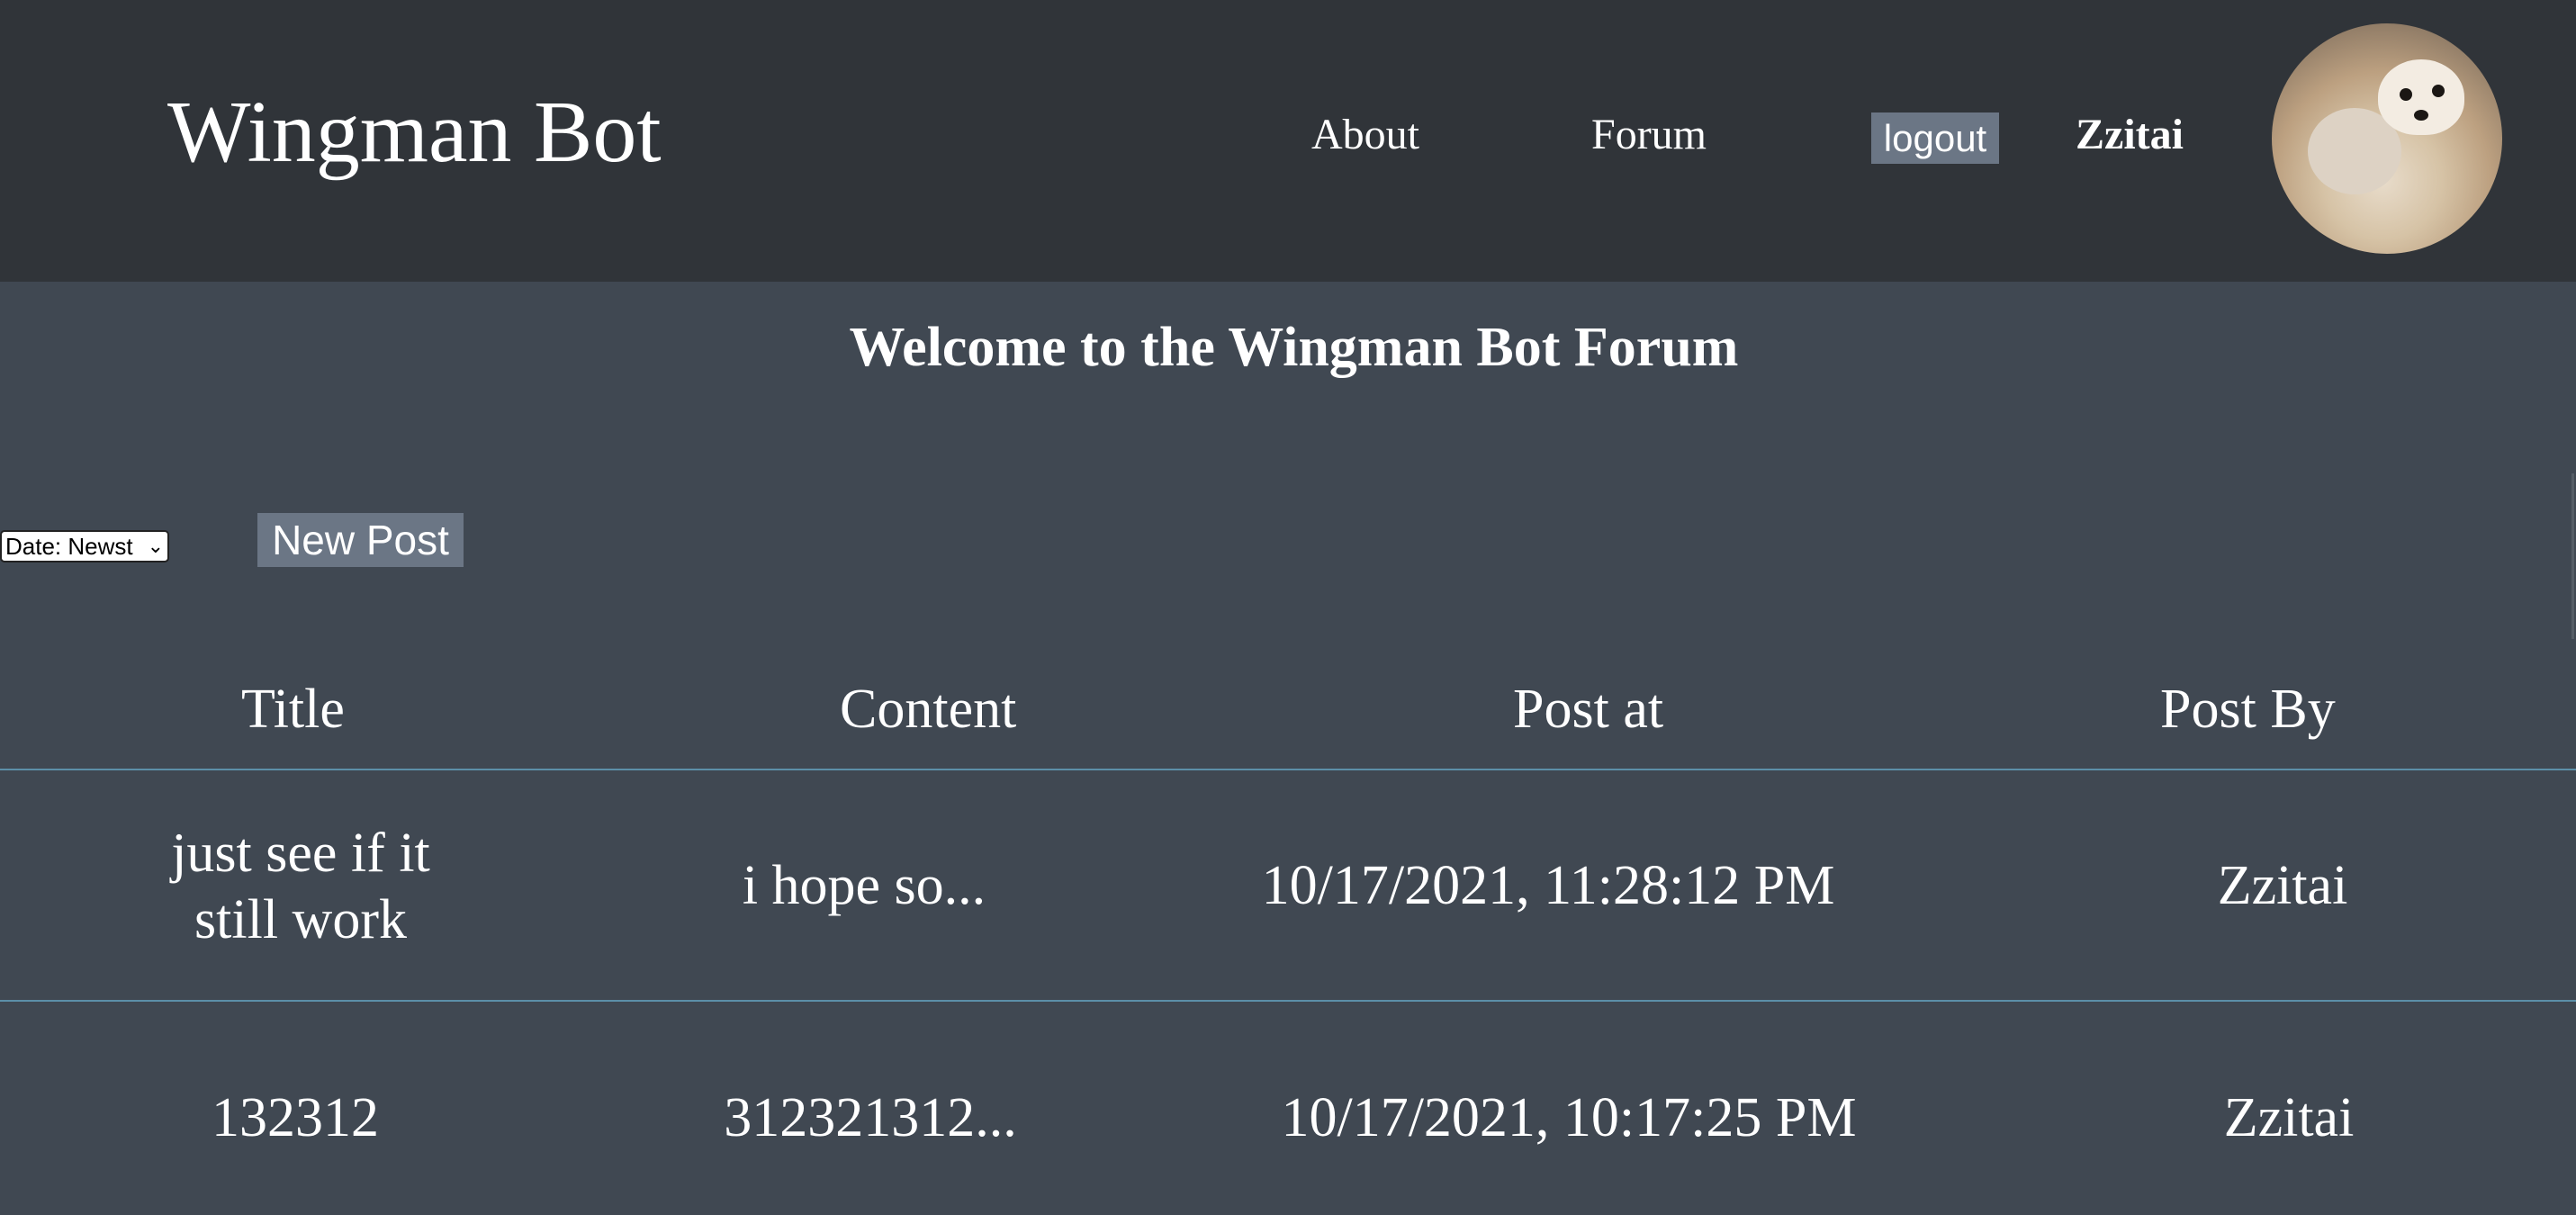 The width and height of the screenshot is (2576, 1215). Describe the element at coordinates (2387, 138) in the screenshot. I see `avatar` at that location.